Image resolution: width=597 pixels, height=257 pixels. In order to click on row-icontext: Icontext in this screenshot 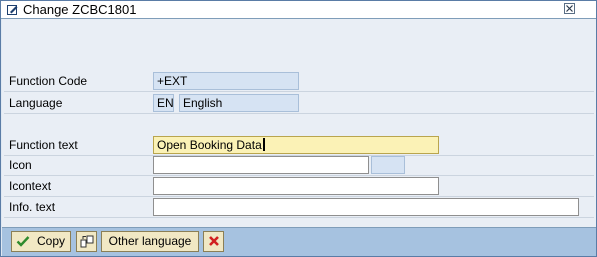, I will do `click(299, 186)`.